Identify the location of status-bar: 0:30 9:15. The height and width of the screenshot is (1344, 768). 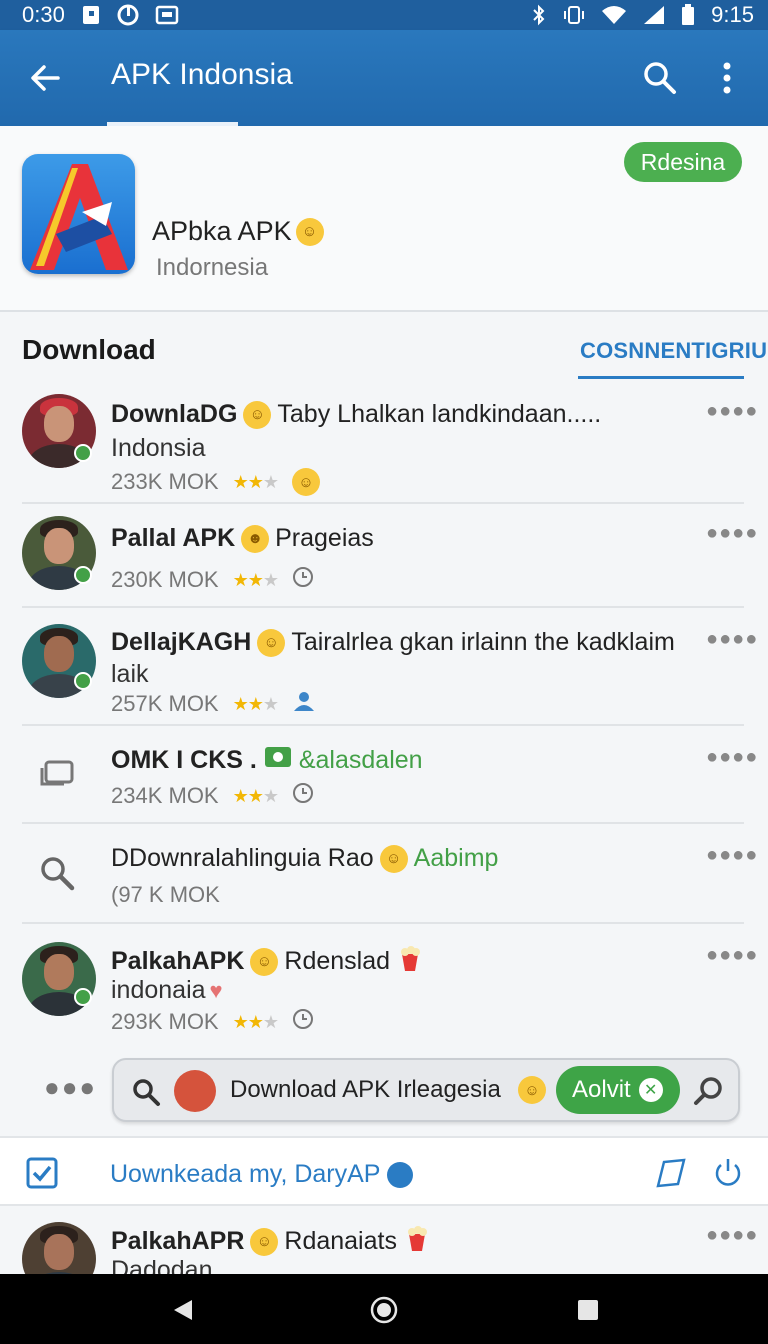
(384, 15).